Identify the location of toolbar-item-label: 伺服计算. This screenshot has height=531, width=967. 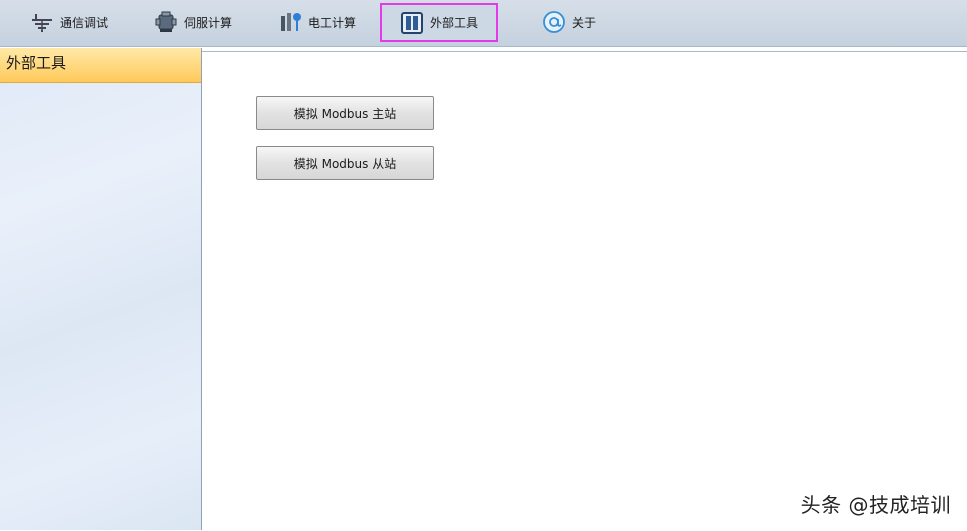
(208, 22).